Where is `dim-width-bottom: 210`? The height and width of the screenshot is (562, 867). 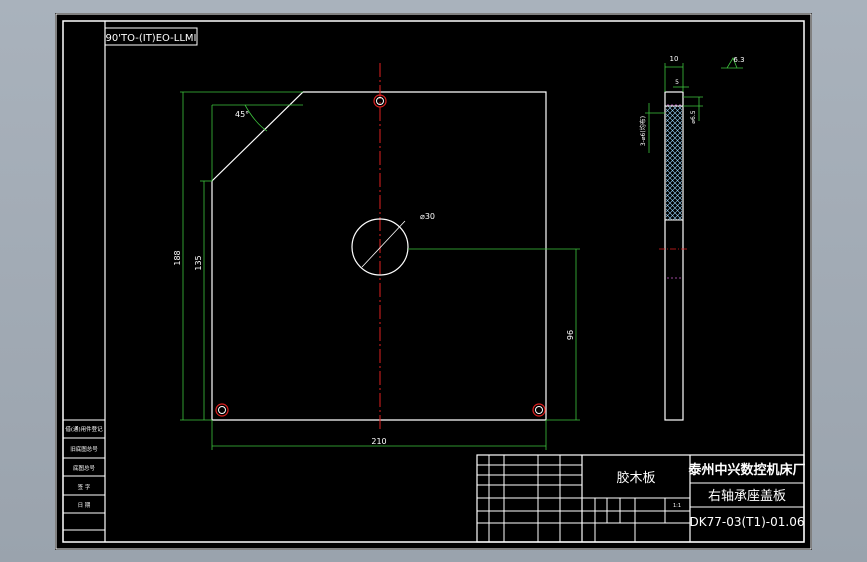 dim-width-bottom: 210 is located at coordinates (378, 441).